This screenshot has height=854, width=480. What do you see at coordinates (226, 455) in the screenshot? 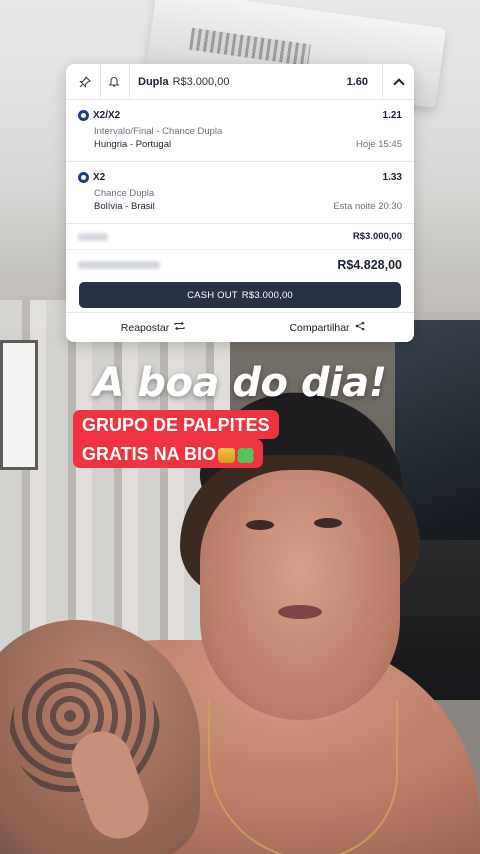
I see `crown-emoji-icon` at bounding box center [226, 455].